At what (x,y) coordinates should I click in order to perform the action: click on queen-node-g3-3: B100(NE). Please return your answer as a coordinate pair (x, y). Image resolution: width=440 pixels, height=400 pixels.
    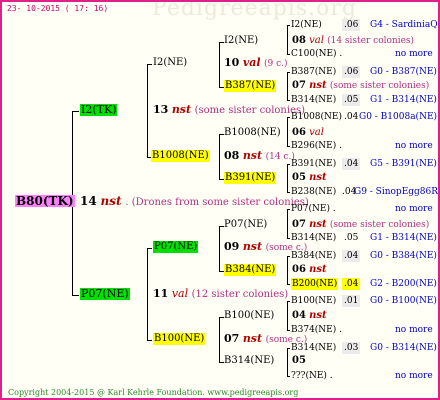
    Looking at the image, I should click on (179, 339).